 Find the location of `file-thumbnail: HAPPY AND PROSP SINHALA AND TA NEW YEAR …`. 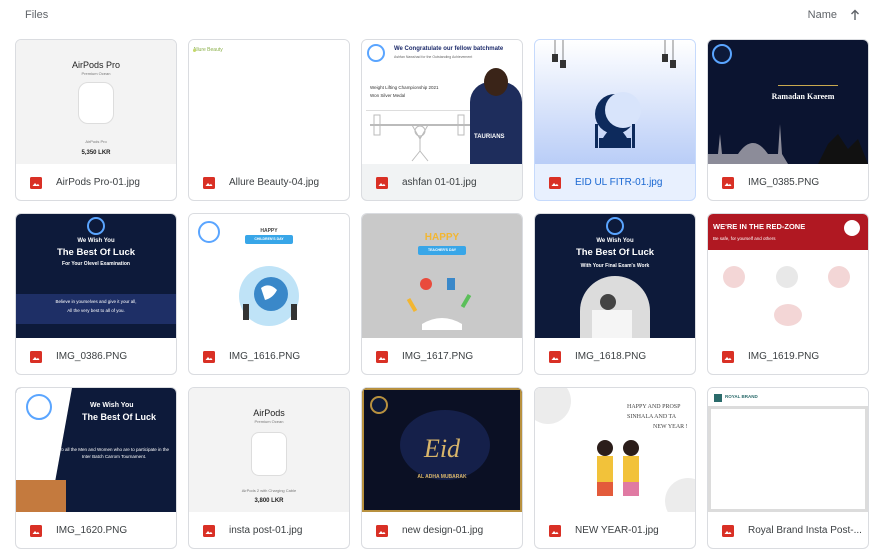

file-thumbnail: HAPPY AND PROSP SINHALA AND TA NEW YEAR … is located at coordinates (615, 450).